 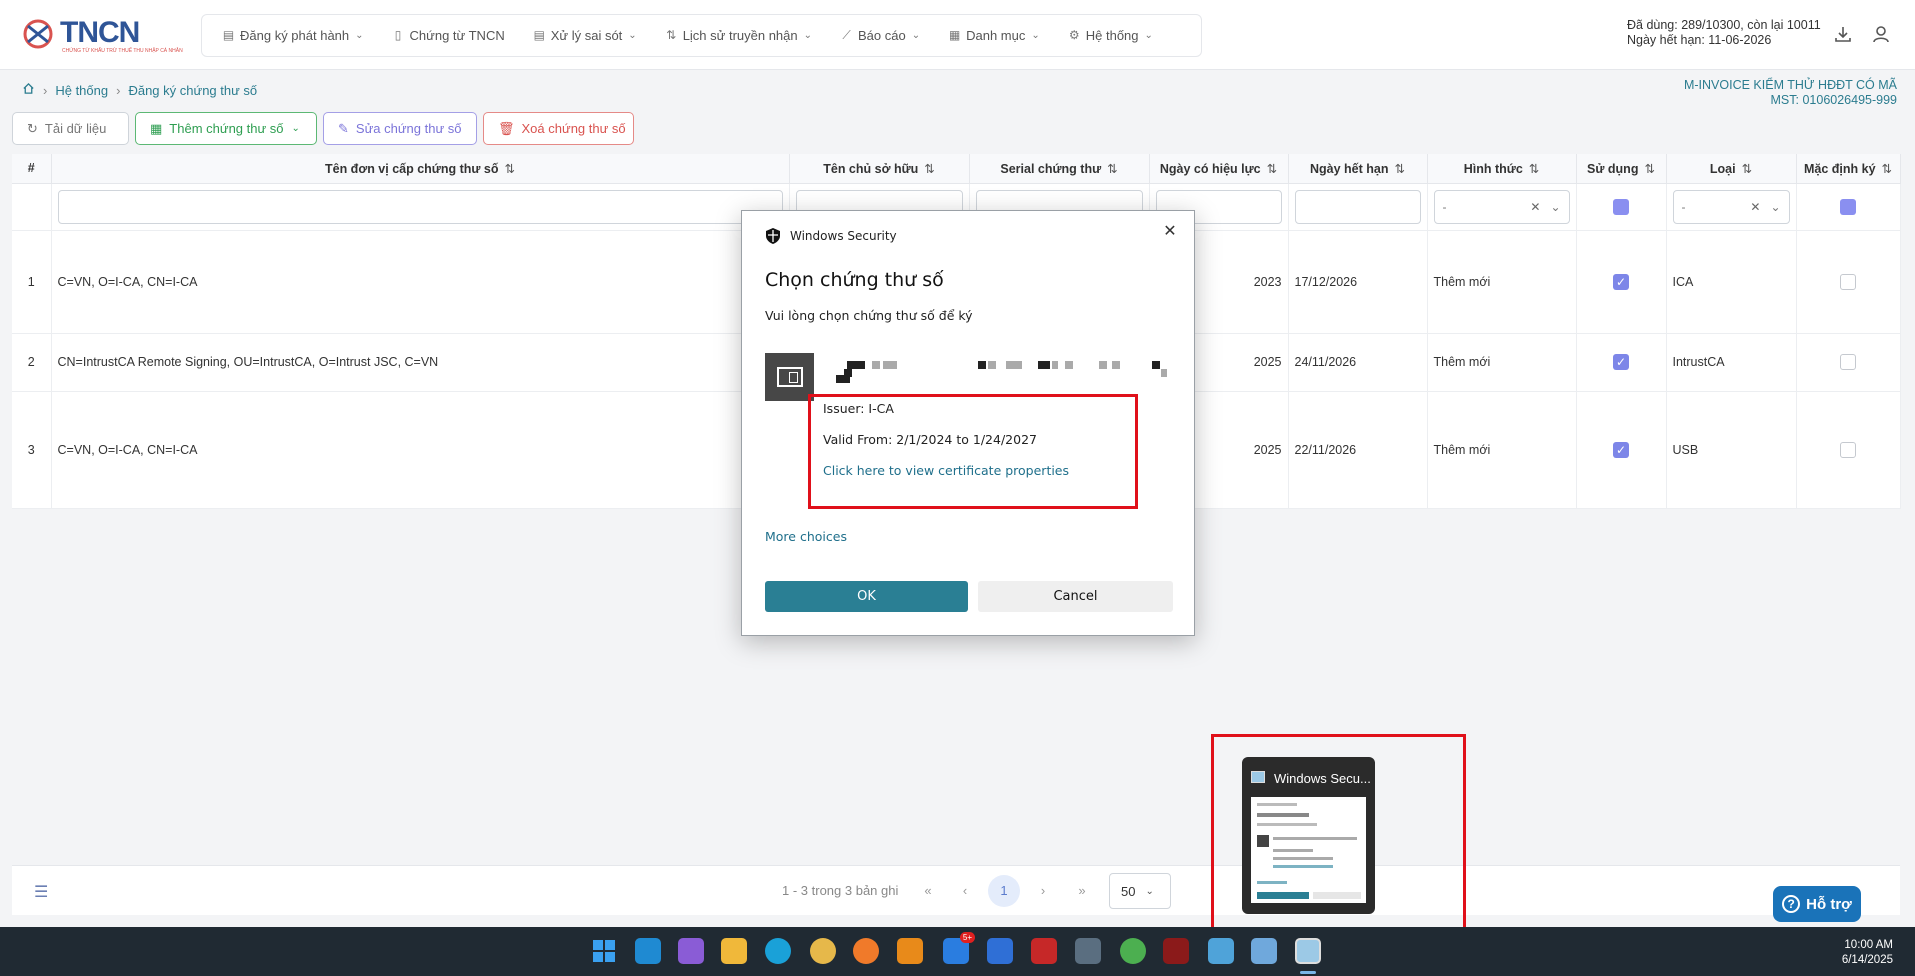 I want to click on highlight-box-certificate-details, so click(x=973, y=451).